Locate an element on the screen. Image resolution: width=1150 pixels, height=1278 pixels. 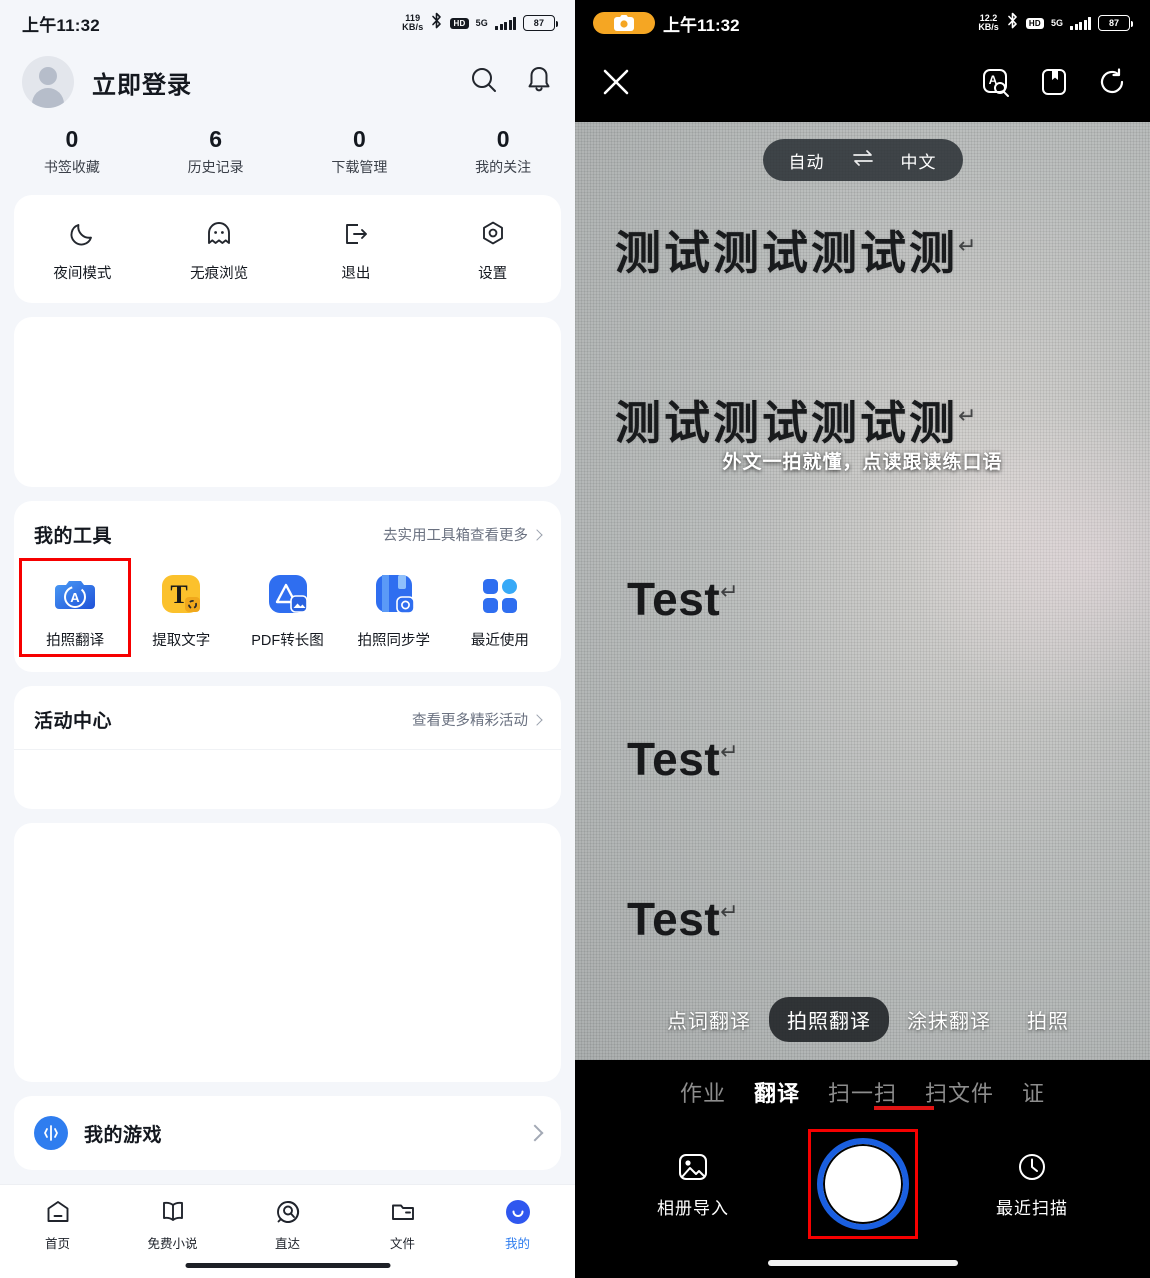
network-type-label: 5G is located at coordinates (481, 22).